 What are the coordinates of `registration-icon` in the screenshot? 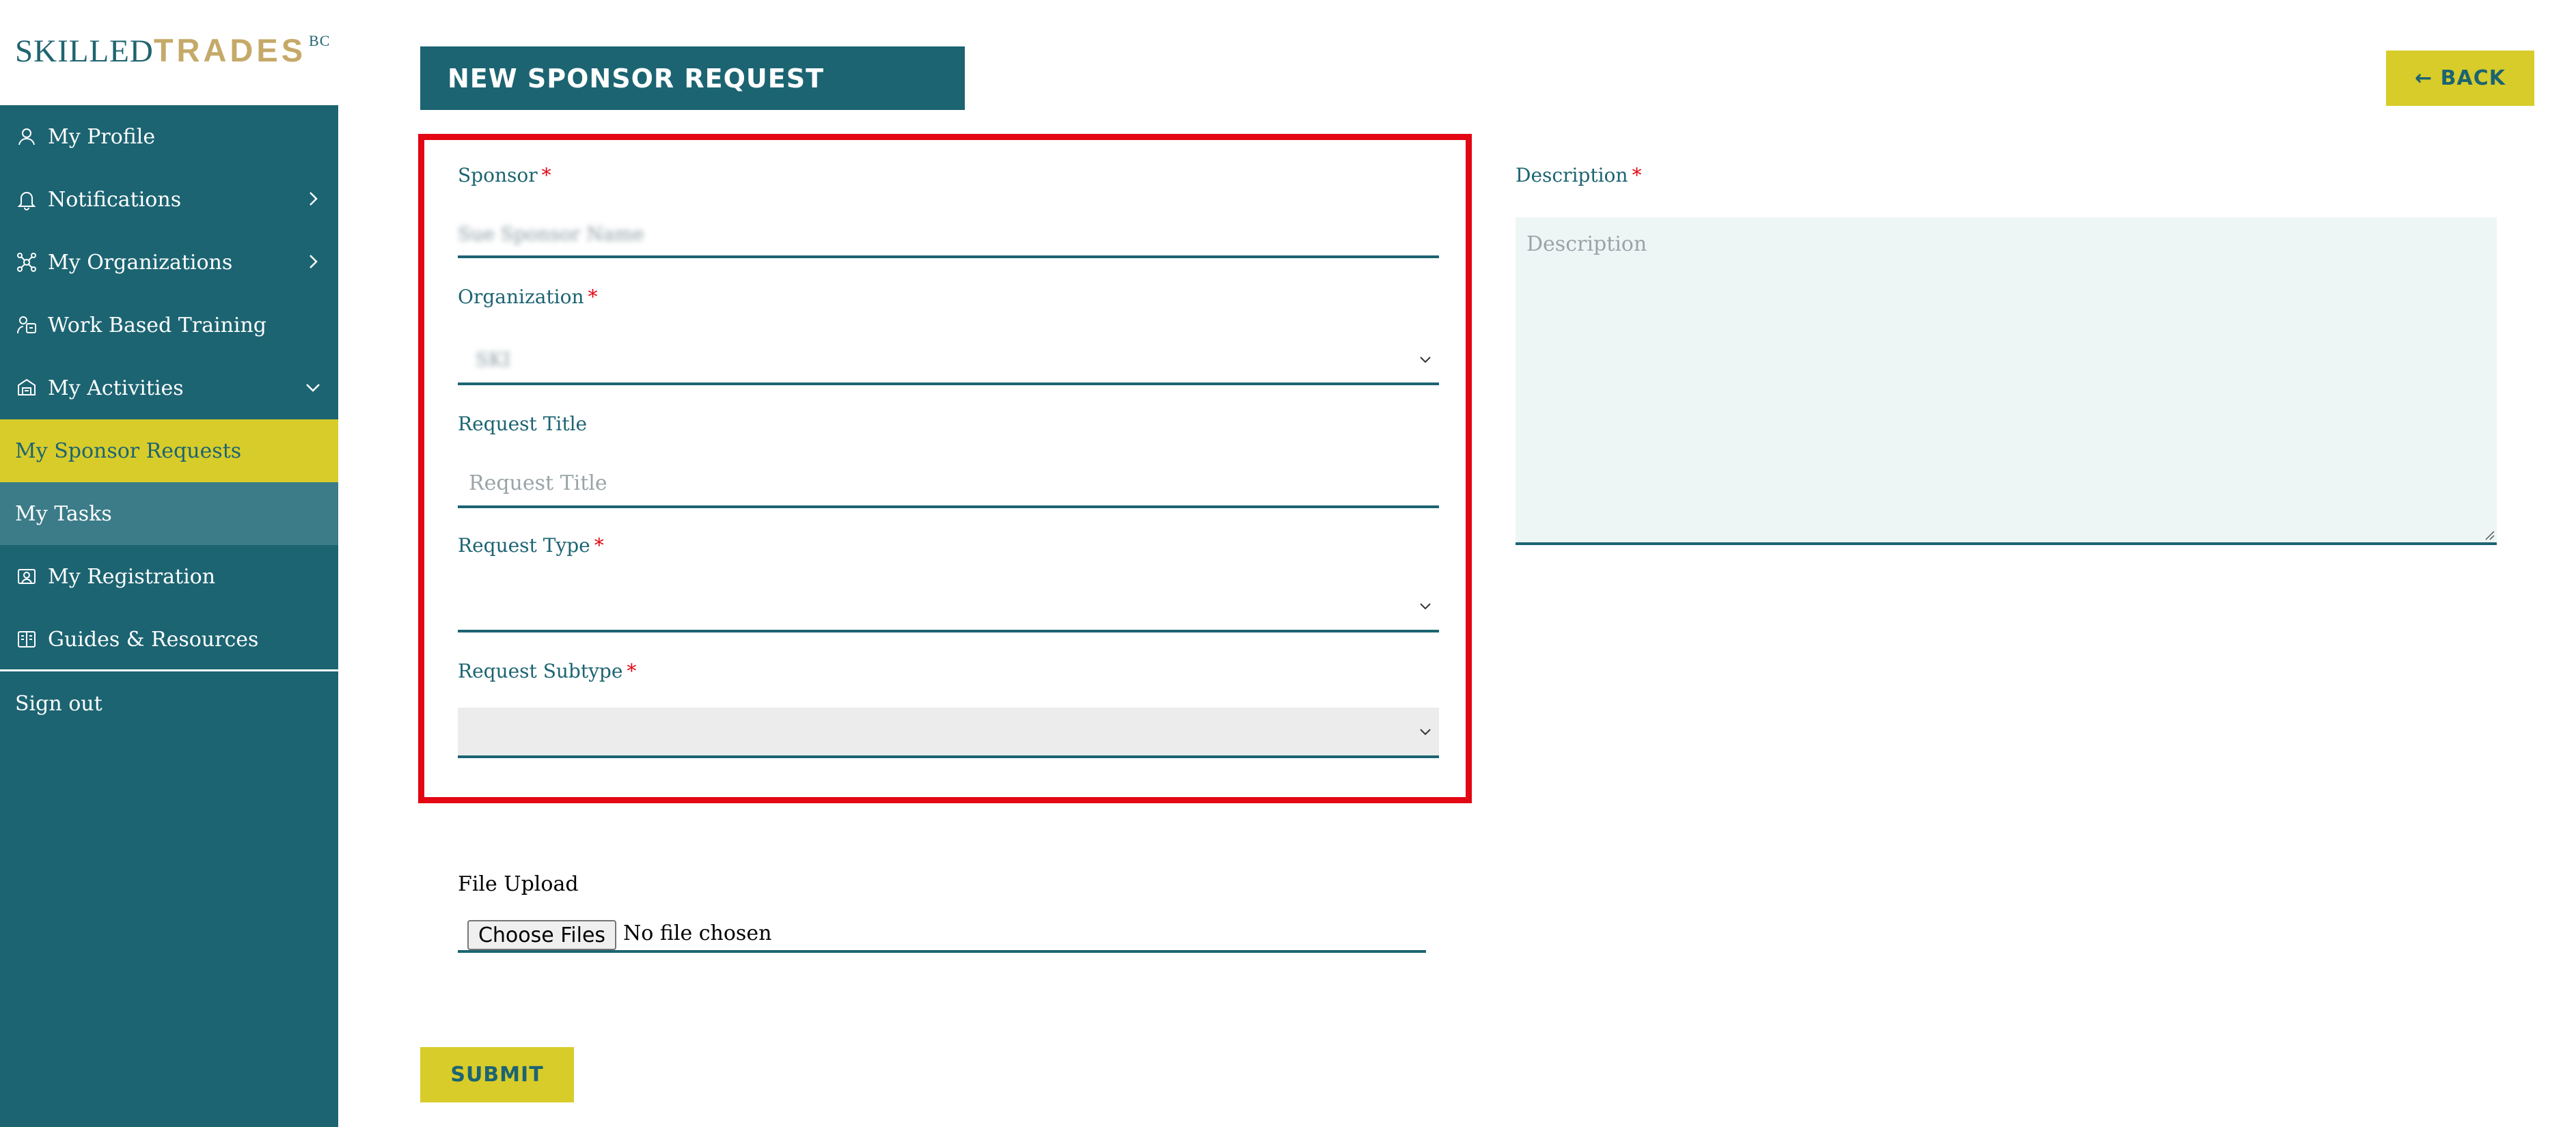 It's located at (26, 576).